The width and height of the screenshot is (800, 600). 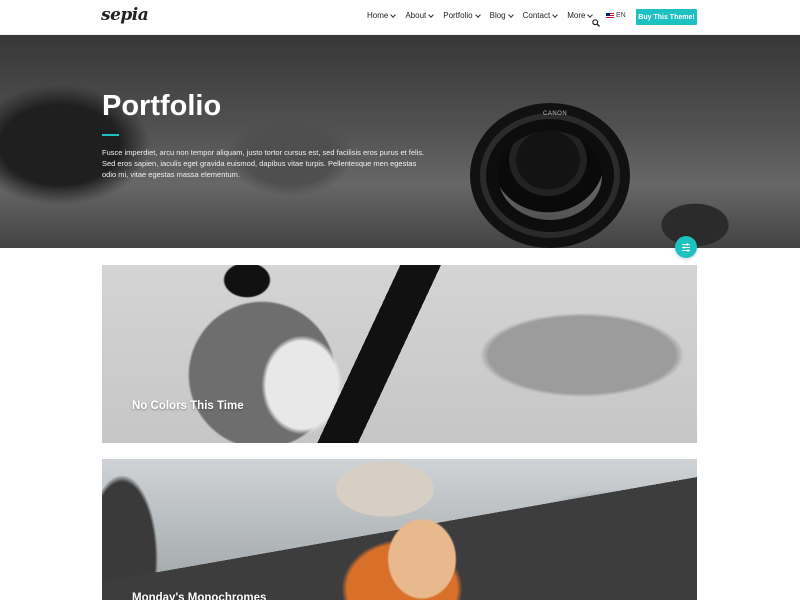 What do you see at coordinates (484, 15) in the screenshot?
I see `main-nav: Home About Portfolio Blog Contact More` at bounding box center [484, 15].